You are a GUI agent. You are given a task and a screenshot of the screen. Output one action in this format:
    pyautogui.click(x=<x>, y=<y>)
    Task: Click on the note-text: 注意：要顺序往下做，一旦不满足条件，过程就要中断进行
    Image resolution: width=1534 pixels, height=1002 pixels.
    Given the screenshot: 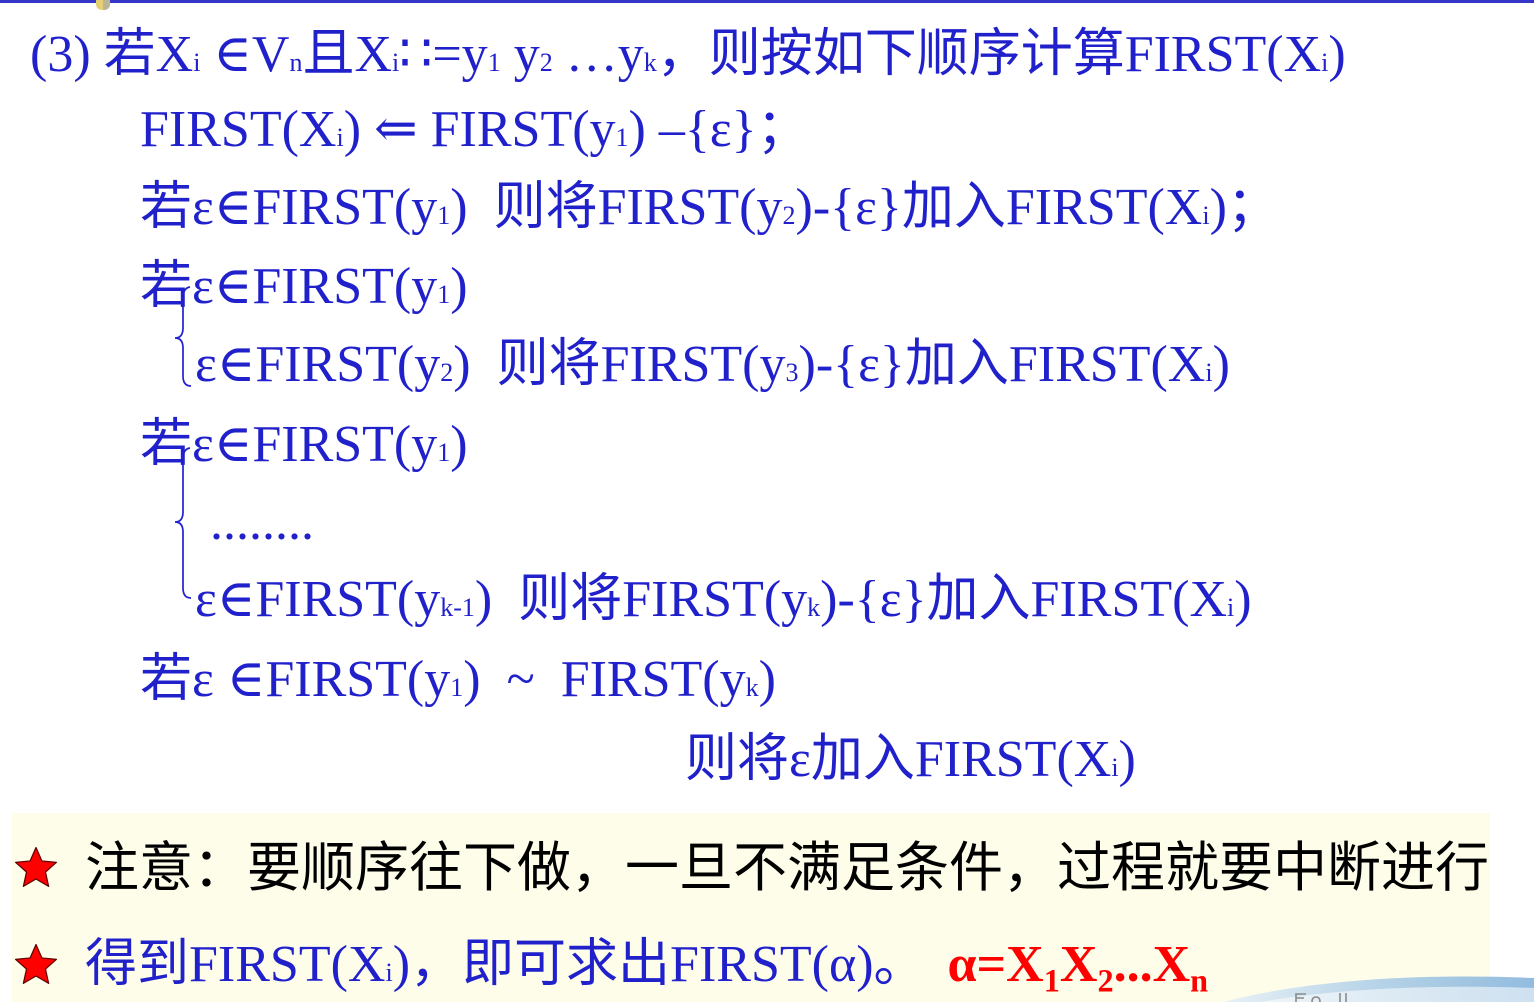 What is the action you would take?
    pyautogui.click(x=787, y=868)
    